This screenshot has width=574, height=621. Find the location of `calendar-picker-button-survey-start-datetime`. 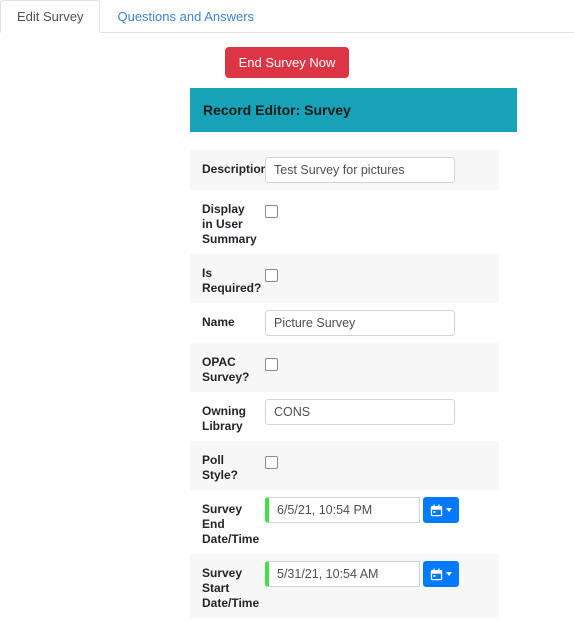

calendar-picker-button-survey-start-datetime is located at coordinates (441, 574).